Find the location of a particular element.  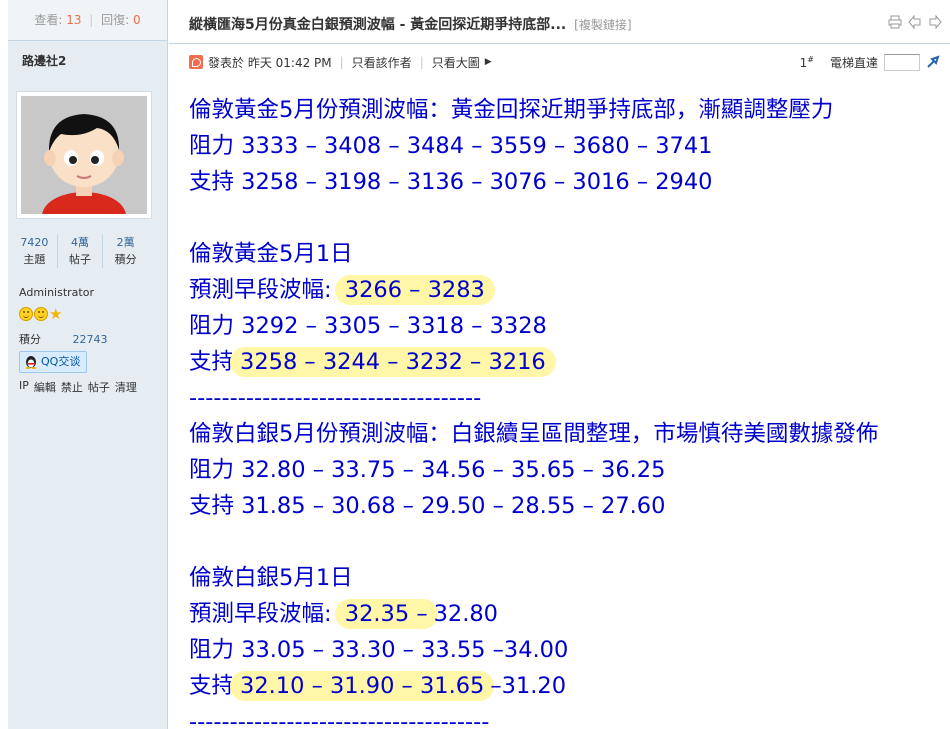

silver-daily-title: 倫敦白銀5月1日 is located at coordinates (271, 578).